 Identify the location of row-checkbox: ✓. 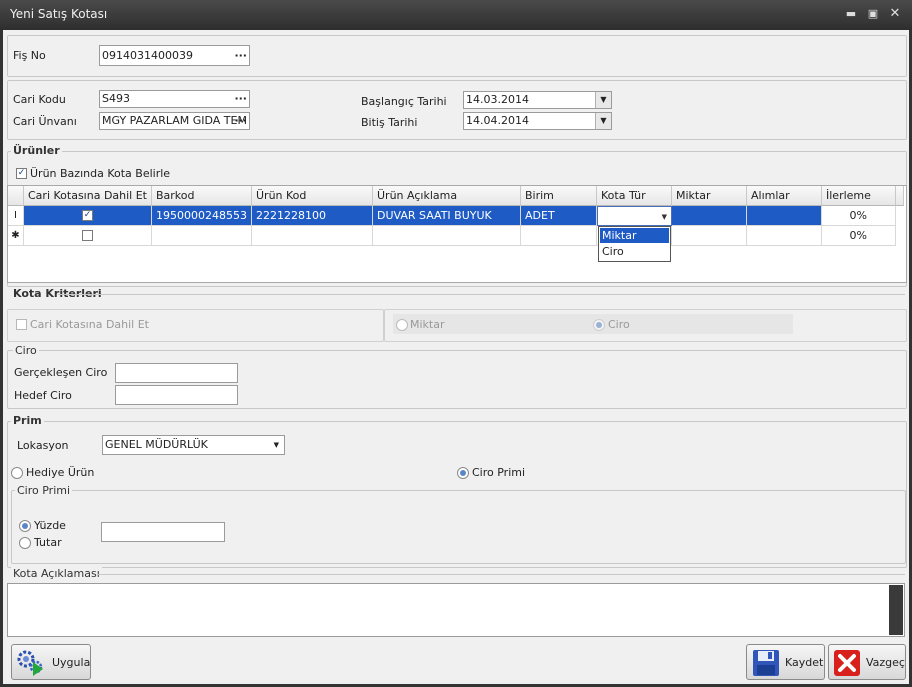
(87, 215).